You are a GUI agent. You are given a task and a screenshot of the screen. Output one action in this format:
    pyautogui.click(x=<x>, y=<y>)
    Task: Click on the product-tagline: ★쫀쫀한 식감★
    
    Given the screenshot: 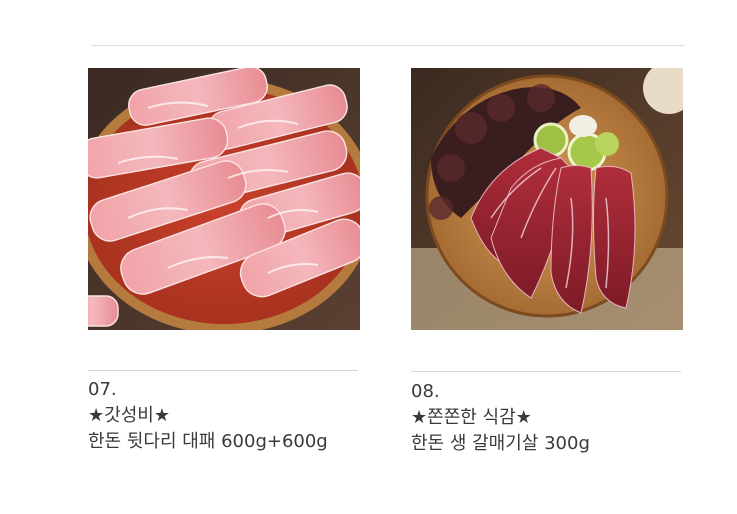 What is the action you would take?
    pyautogui.click(x=471, y=417)
    